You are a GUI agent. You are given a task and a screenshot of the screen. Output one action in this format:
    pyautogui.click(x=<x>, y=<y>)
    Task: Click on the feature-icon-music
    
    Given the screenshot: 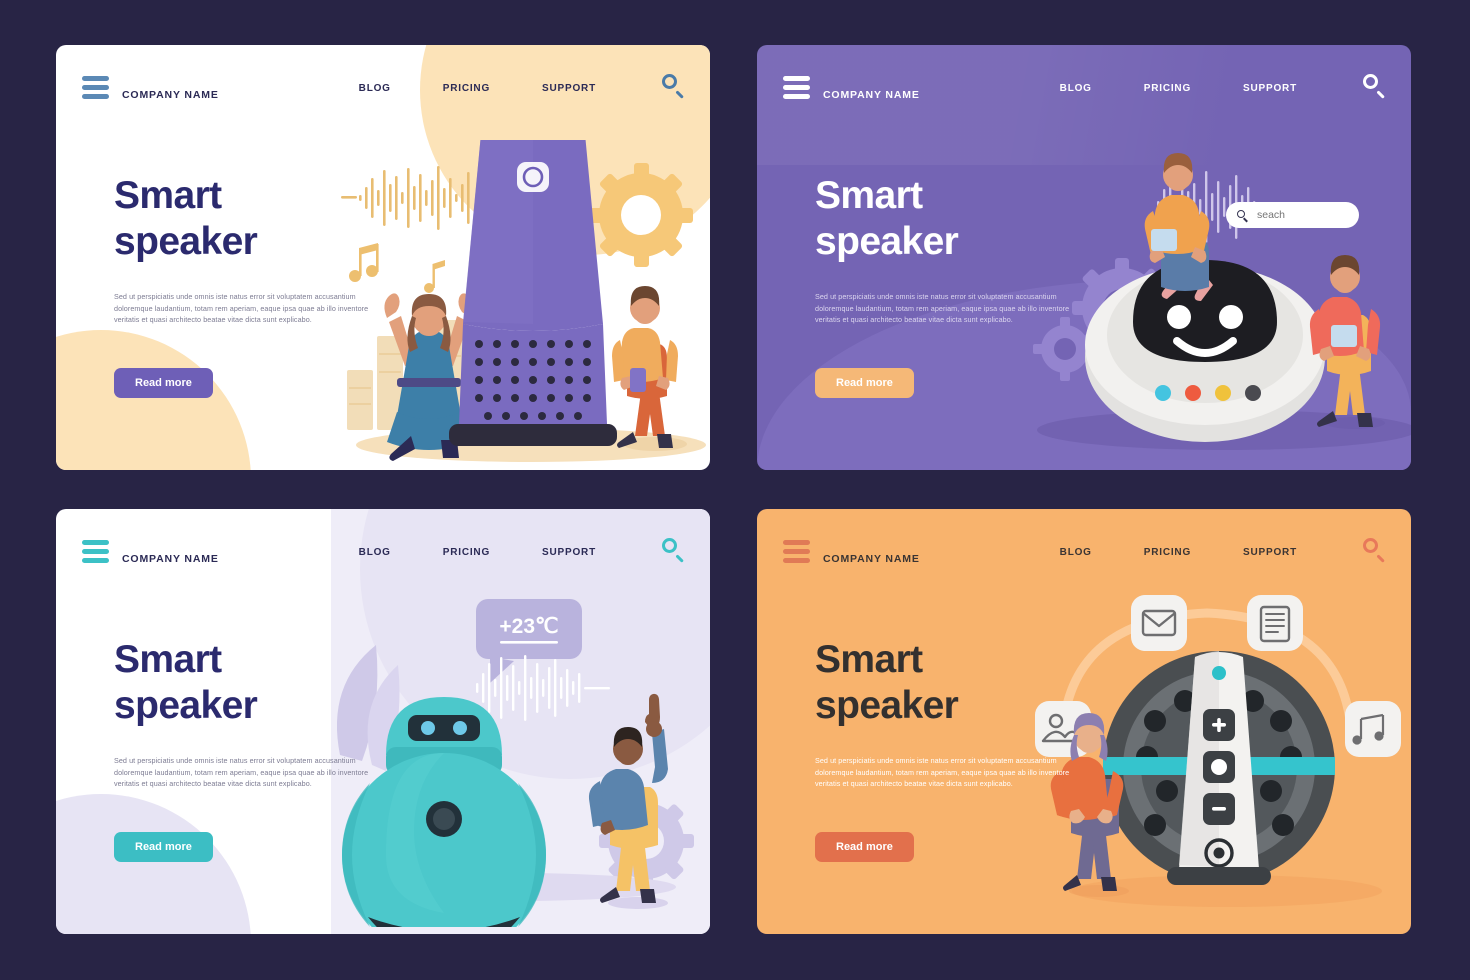 What is the action you would take?
    pyautogui.click(x=1373, y=729)
    